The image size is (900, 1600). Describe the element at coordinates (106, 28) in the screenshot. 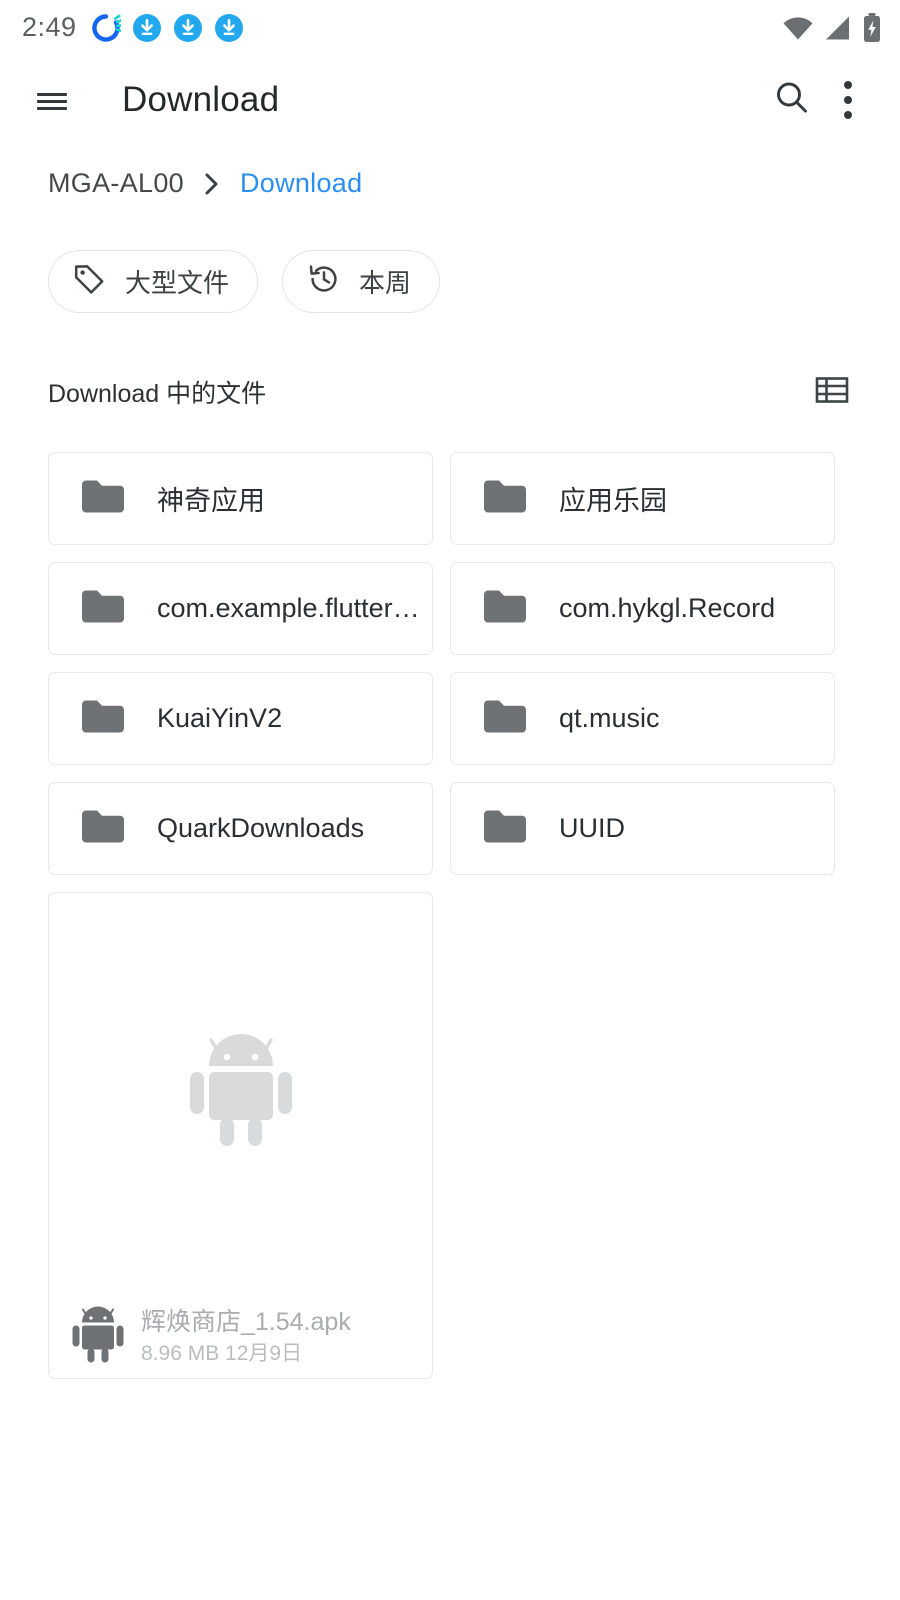

I see `sync-spinner-icon` at that location.